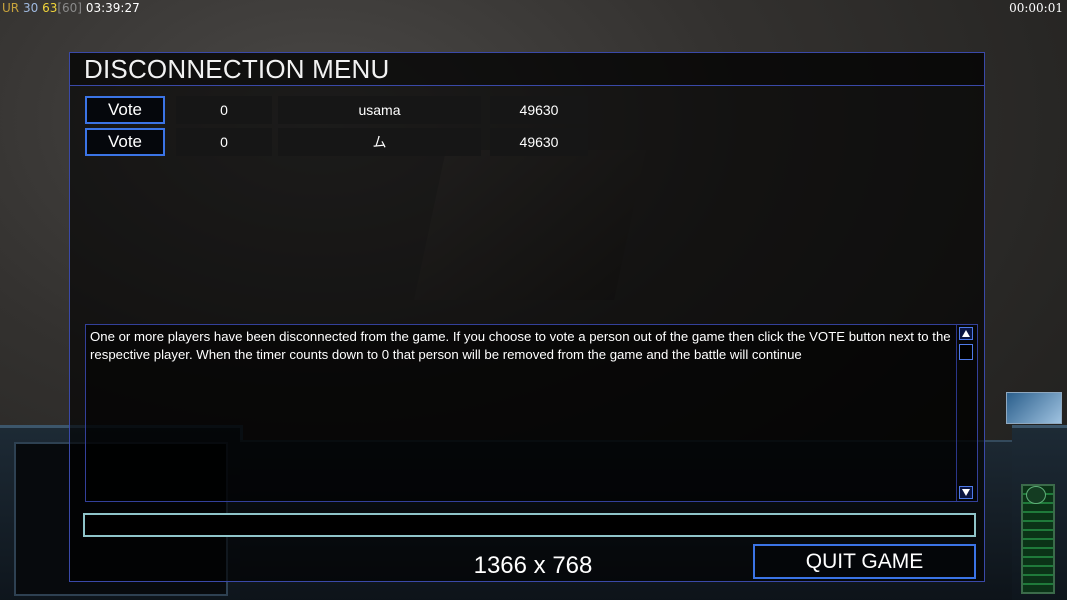  Describe the element at coordinates (379, 142) in the screenshot. I see `player-name: ム` at that location.